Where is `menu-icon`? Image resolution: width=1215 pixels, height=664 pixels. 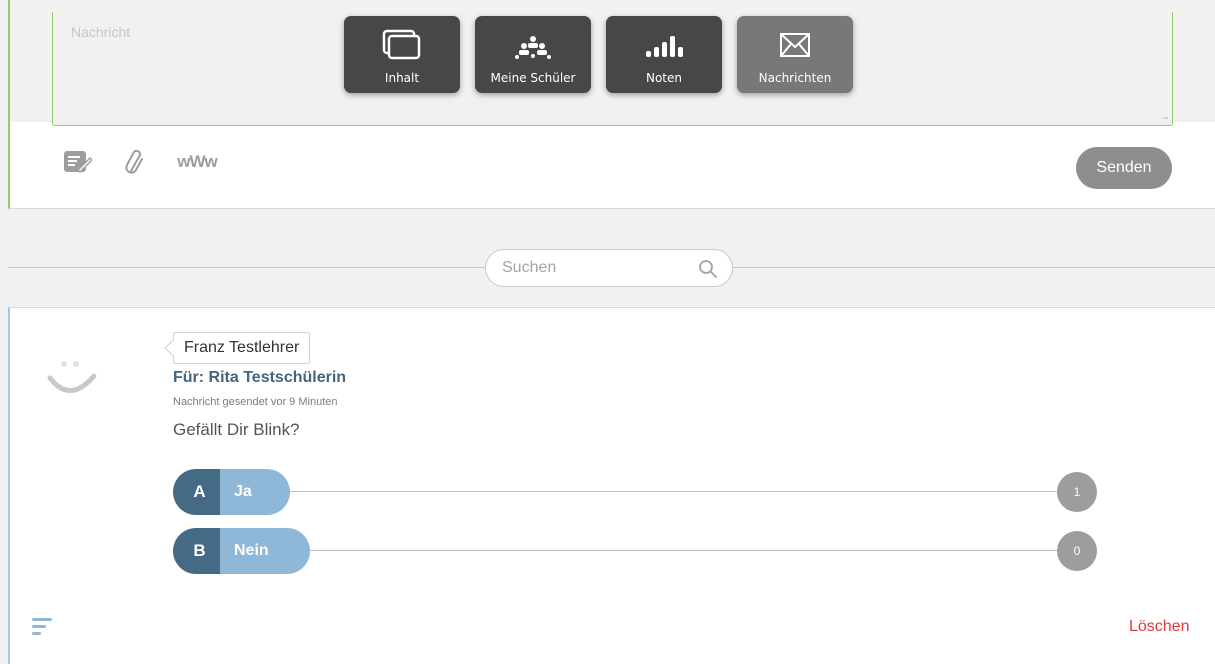 menu-icon is located at coordinates (43, 627).